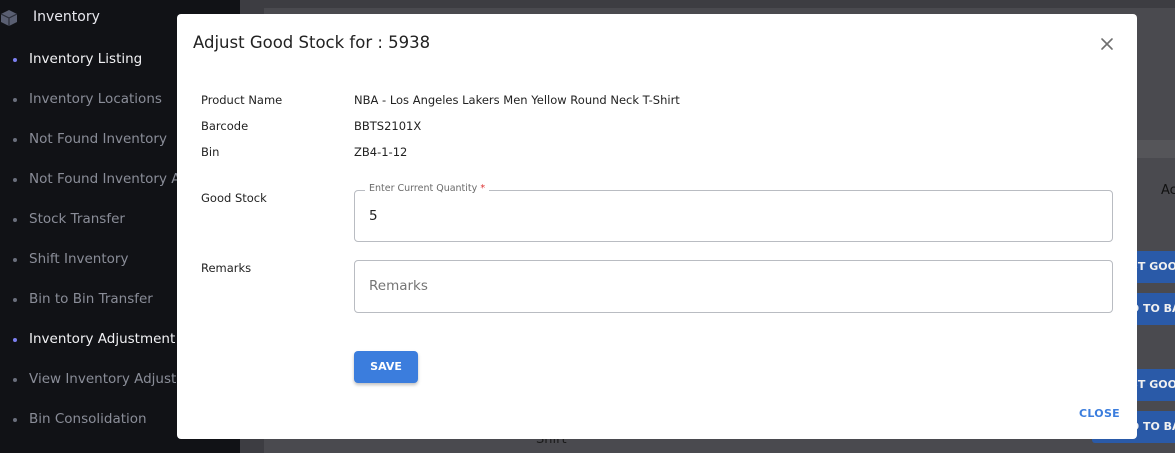 The image size is (1175, 453). Describe the element at coordinates (66, 17) in the screenshot. I see `sidebar-title: Inventory` at that location.